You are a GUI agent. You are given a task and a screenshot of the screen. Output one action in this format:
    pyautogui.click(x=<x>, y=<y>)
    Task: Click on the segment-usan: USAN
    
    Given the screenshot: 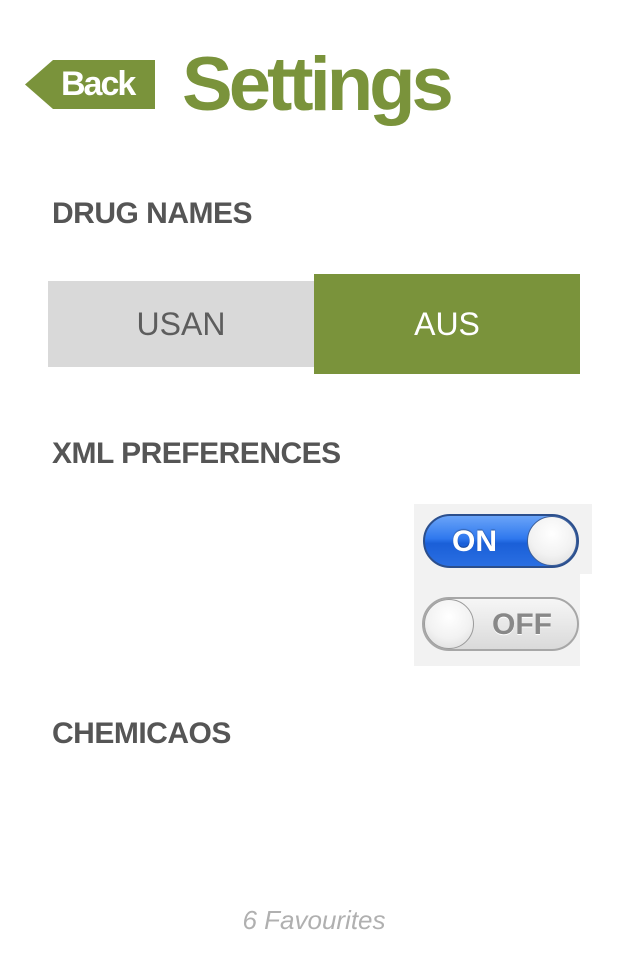 What is the action you would take?
    pyautogui.click(x=181, y=324)
    